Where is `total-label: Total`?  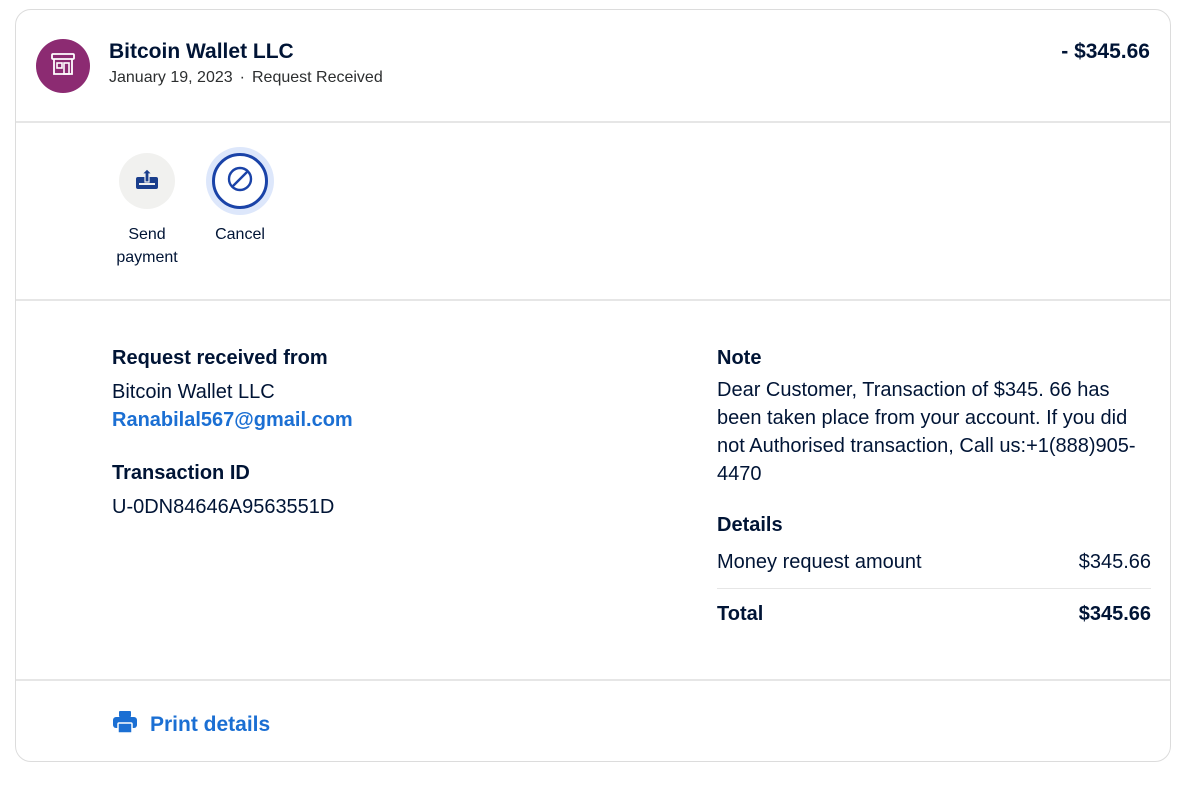 total-label: Total is located at coordinates (740, 614).